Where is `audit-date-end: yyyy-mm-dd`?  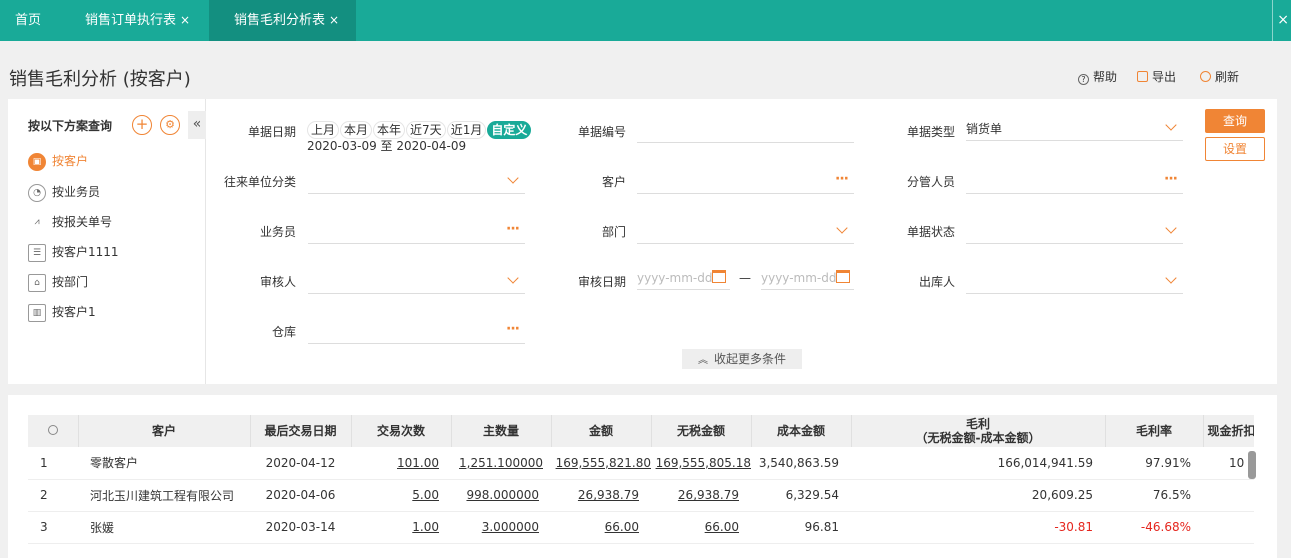 audit-date-end: yyyy-mm-dd is located at coordinates (807, 278).